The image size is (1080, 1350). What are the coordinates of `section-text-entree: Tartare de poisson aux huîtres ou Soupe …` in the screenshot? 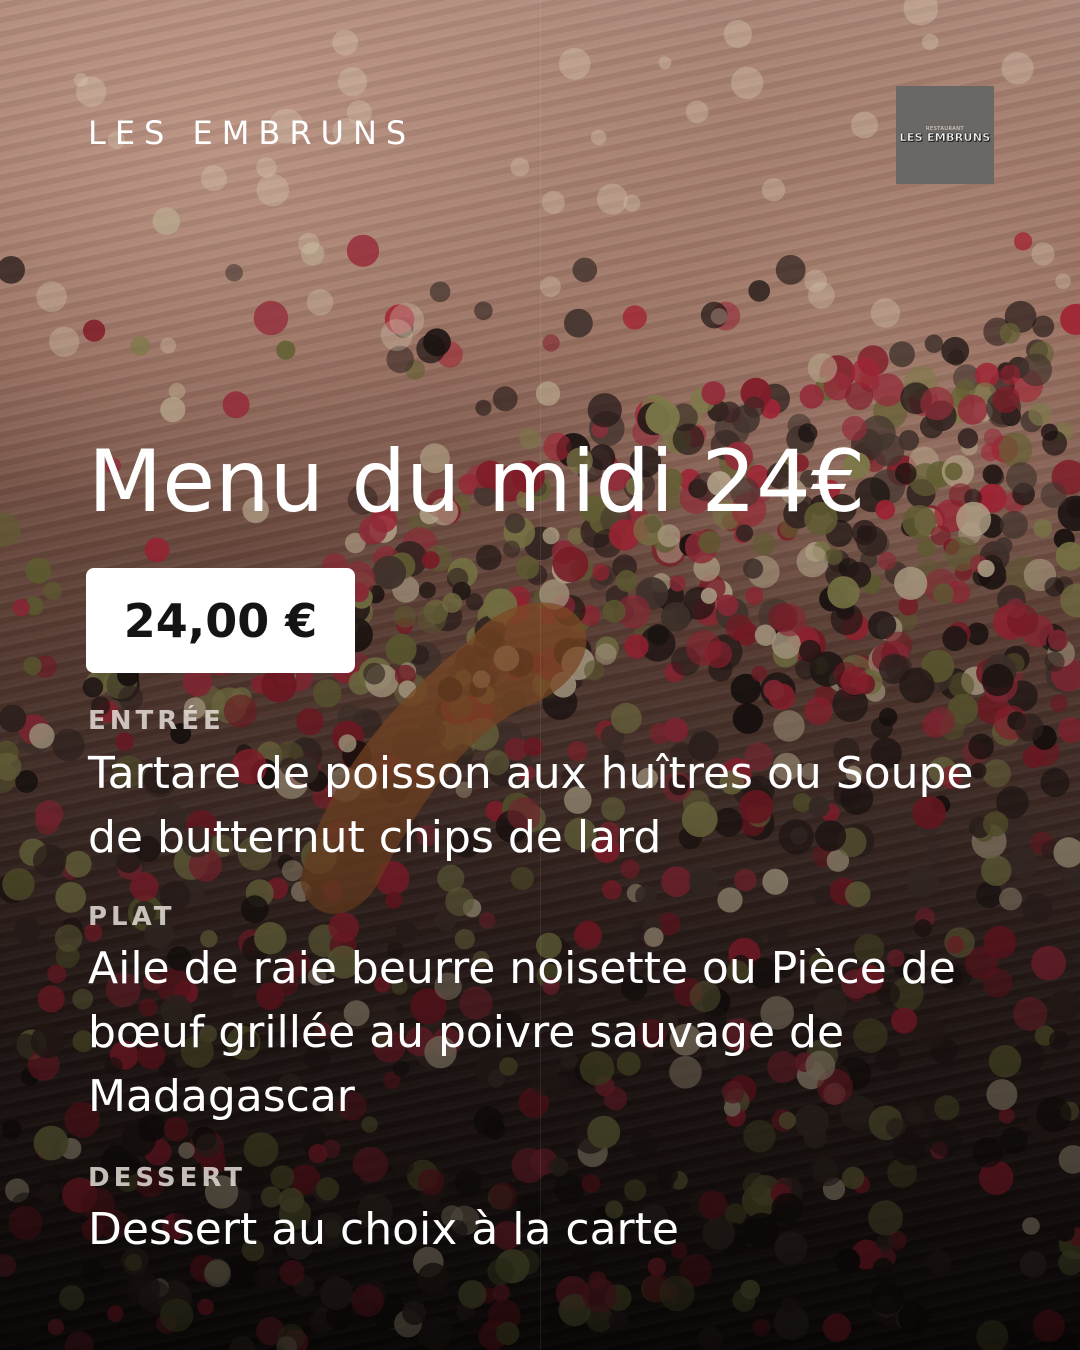 It's located at (531, 805).